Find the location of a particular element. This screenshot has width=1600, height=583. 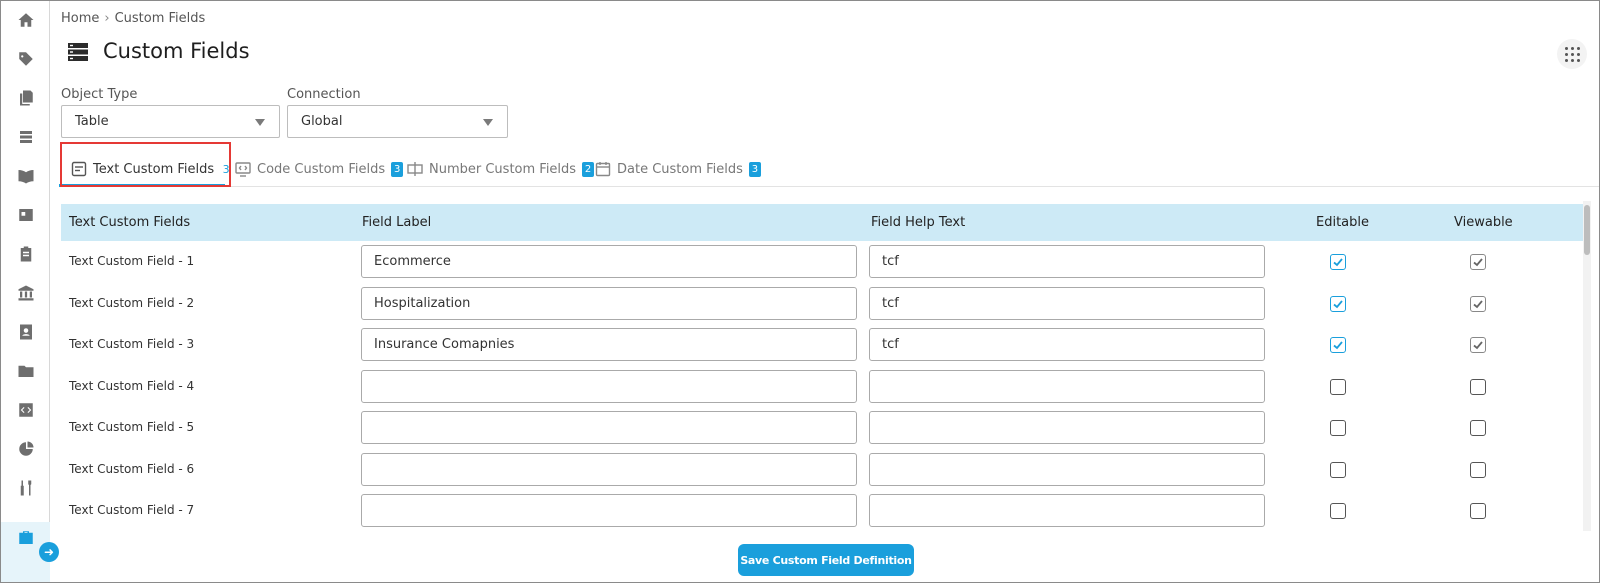

tab-text-custom-fields: Text Custom Fields 3 is located at coordinates (151, 169).